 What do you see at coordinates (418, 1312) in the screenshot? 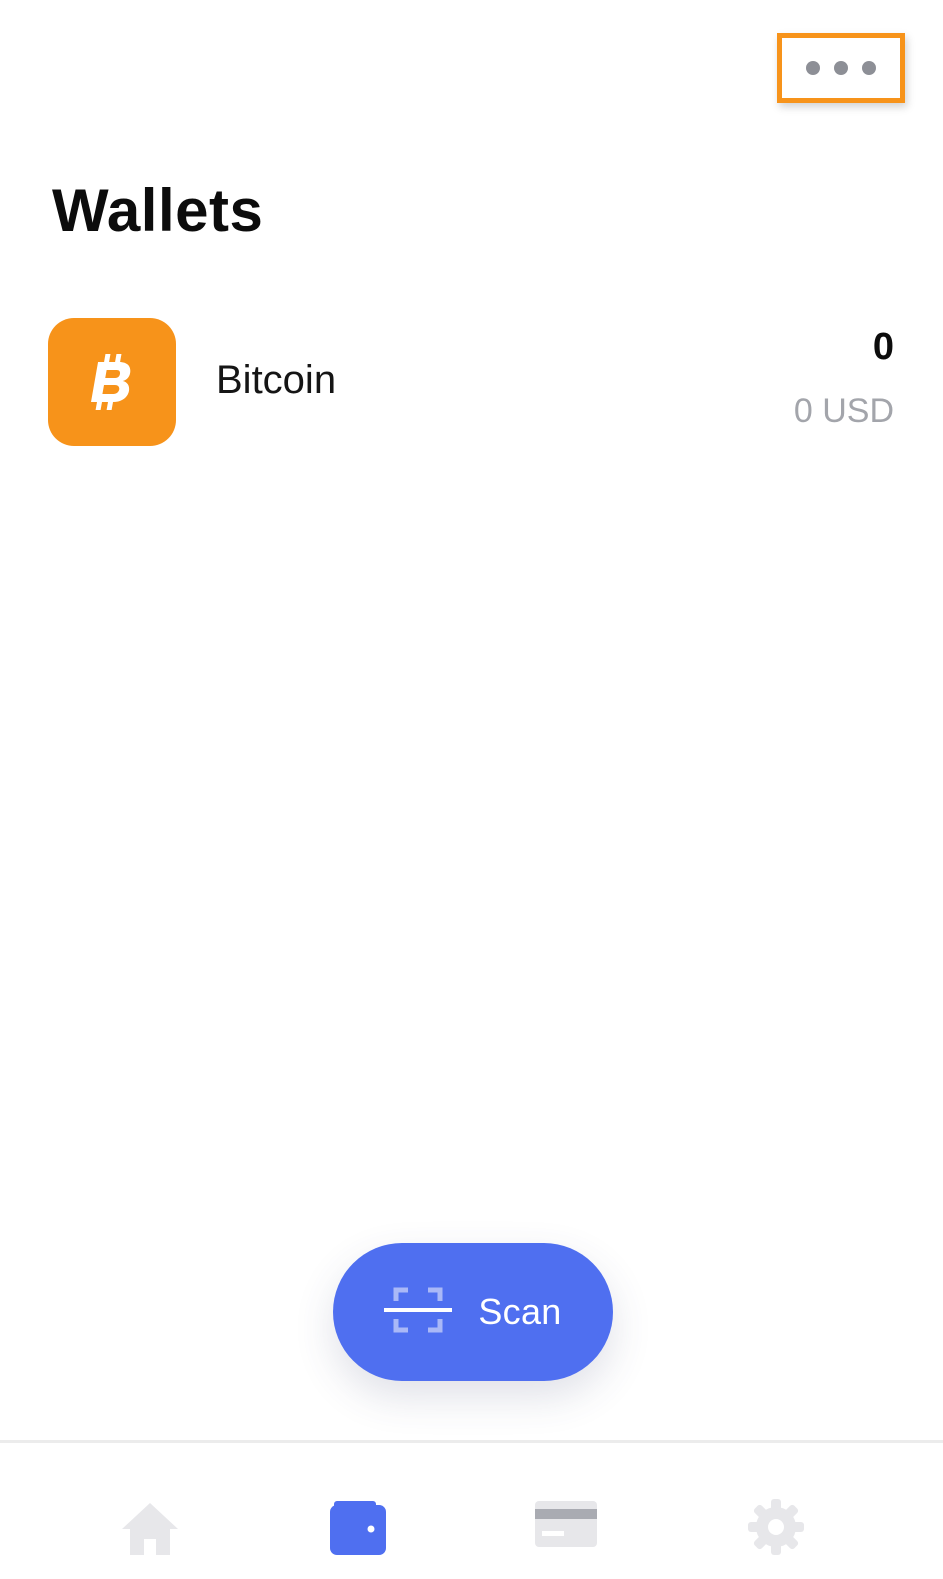
I see `scan-icon` at bounding box center [418, 1312].